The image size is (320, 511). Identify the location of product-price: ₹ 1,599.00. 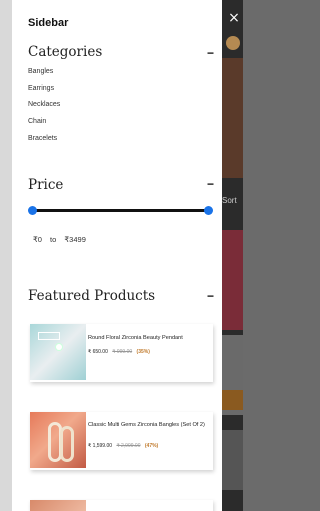
(100, 446).